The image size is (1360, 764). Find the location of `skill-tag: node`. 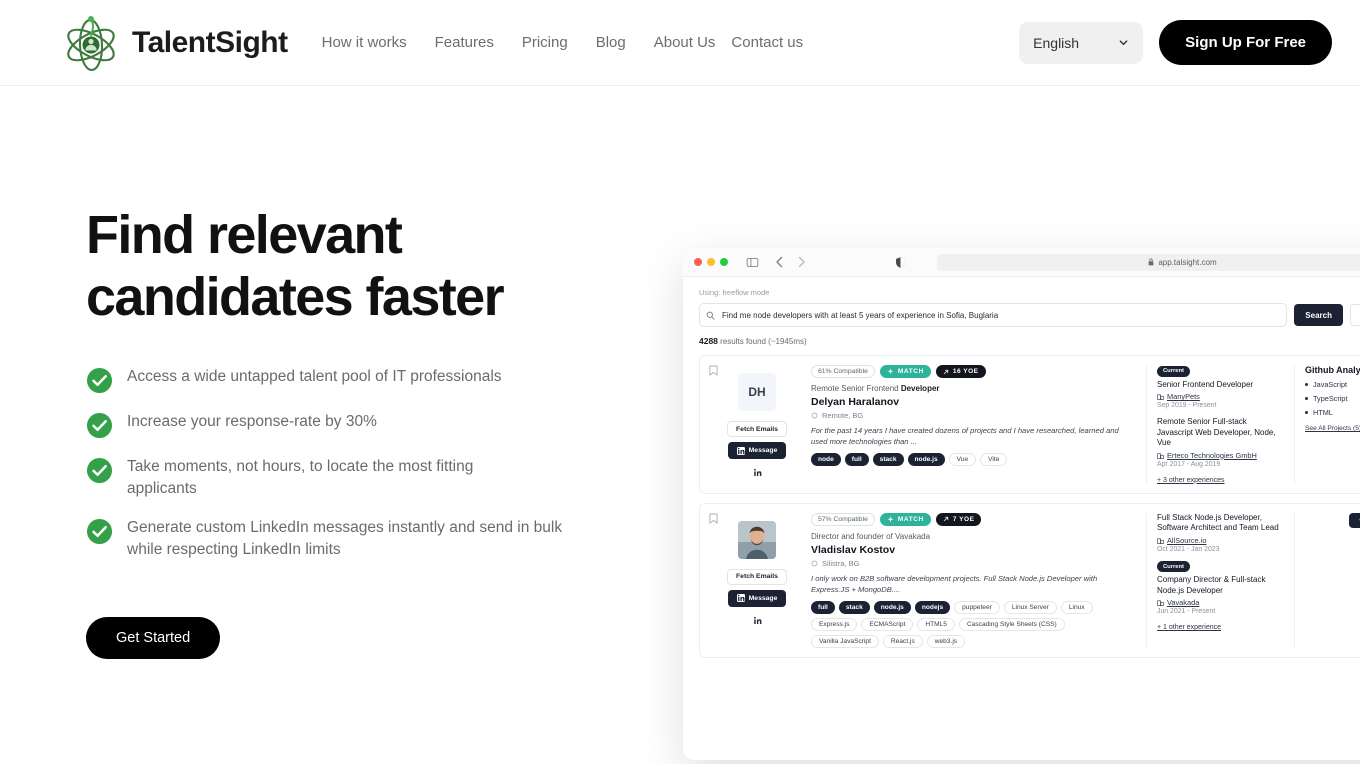

skill-tag: node is located at coordinates (826, 459).